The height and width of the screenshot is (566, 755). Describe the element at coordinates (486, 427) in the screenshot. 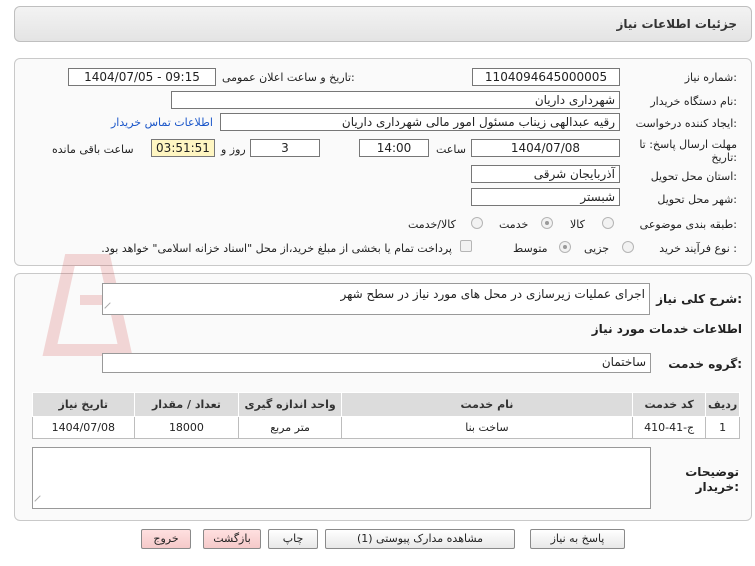

I see `cell-service-name: ساخت بنا` at that location.